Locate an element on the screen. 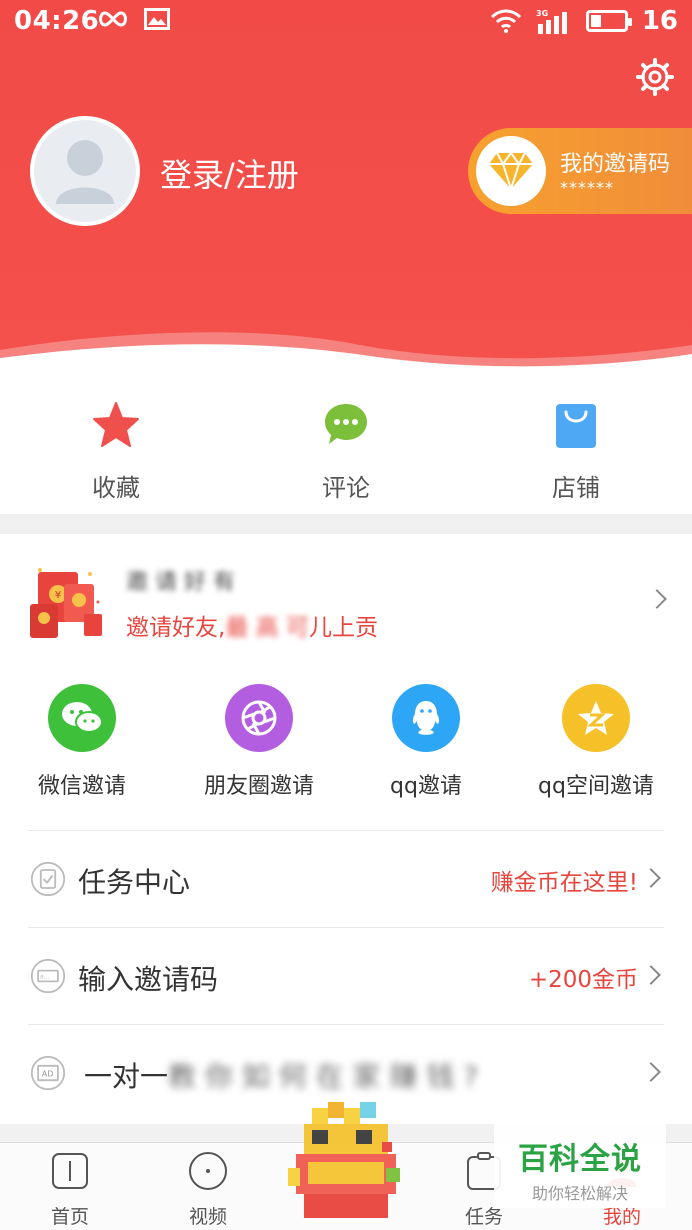  enter-invite-code-reward: +200金币 is located at coordinates (583, 980).